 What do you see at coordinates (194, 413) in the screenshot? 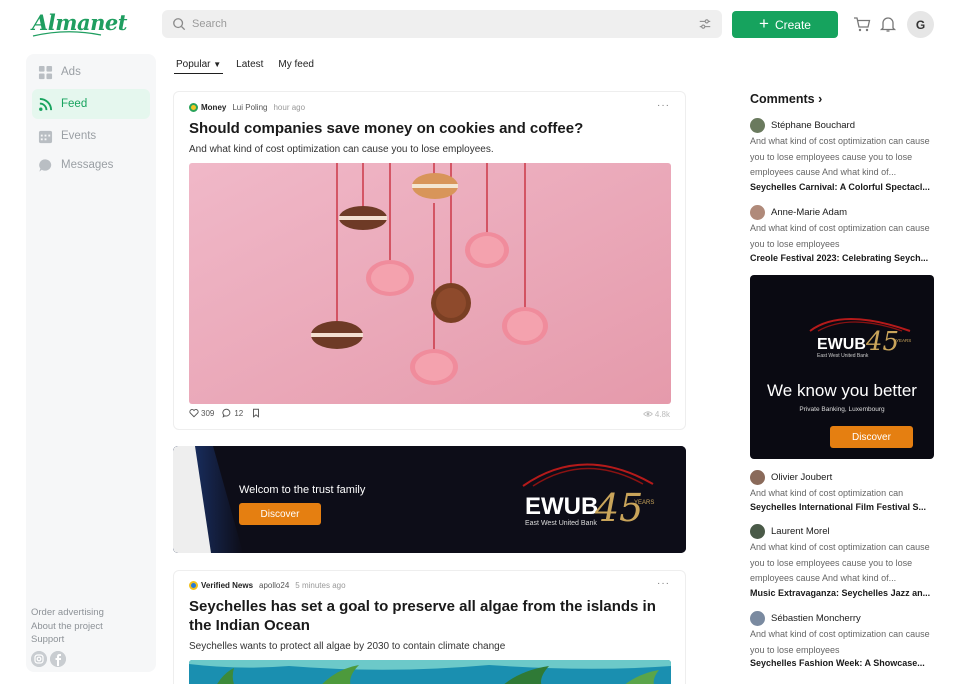
I see `heart-icon` at bounding box center [194, 413].